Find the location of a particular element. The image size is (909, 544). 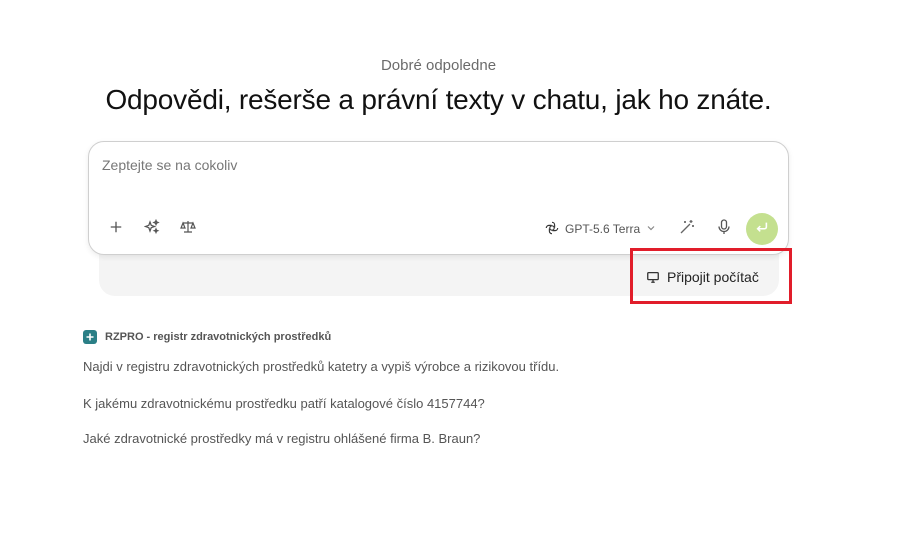

enter-icon is located at coordinates (762, 229).